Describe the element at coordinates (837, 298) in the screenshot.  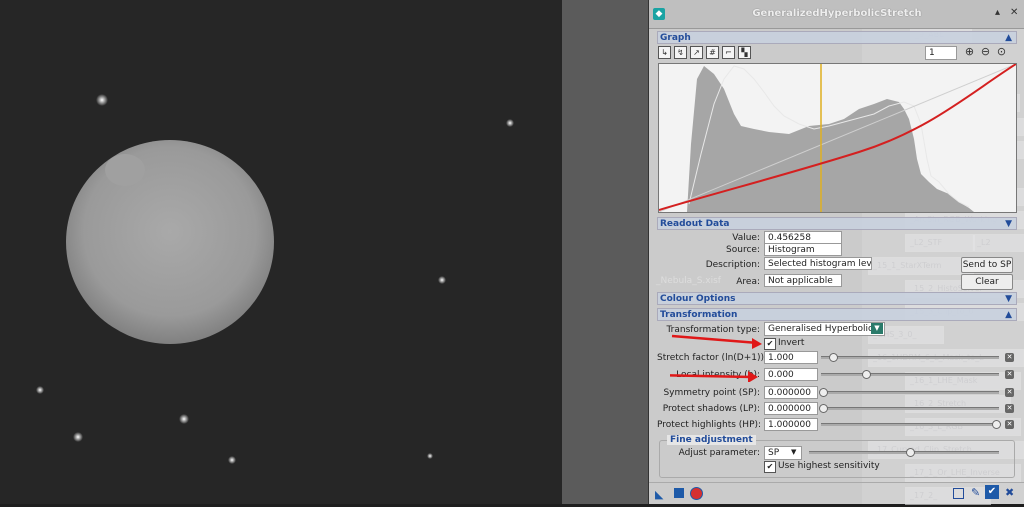
I see `colour-options-section-header: Colour Options ▼` at that location.